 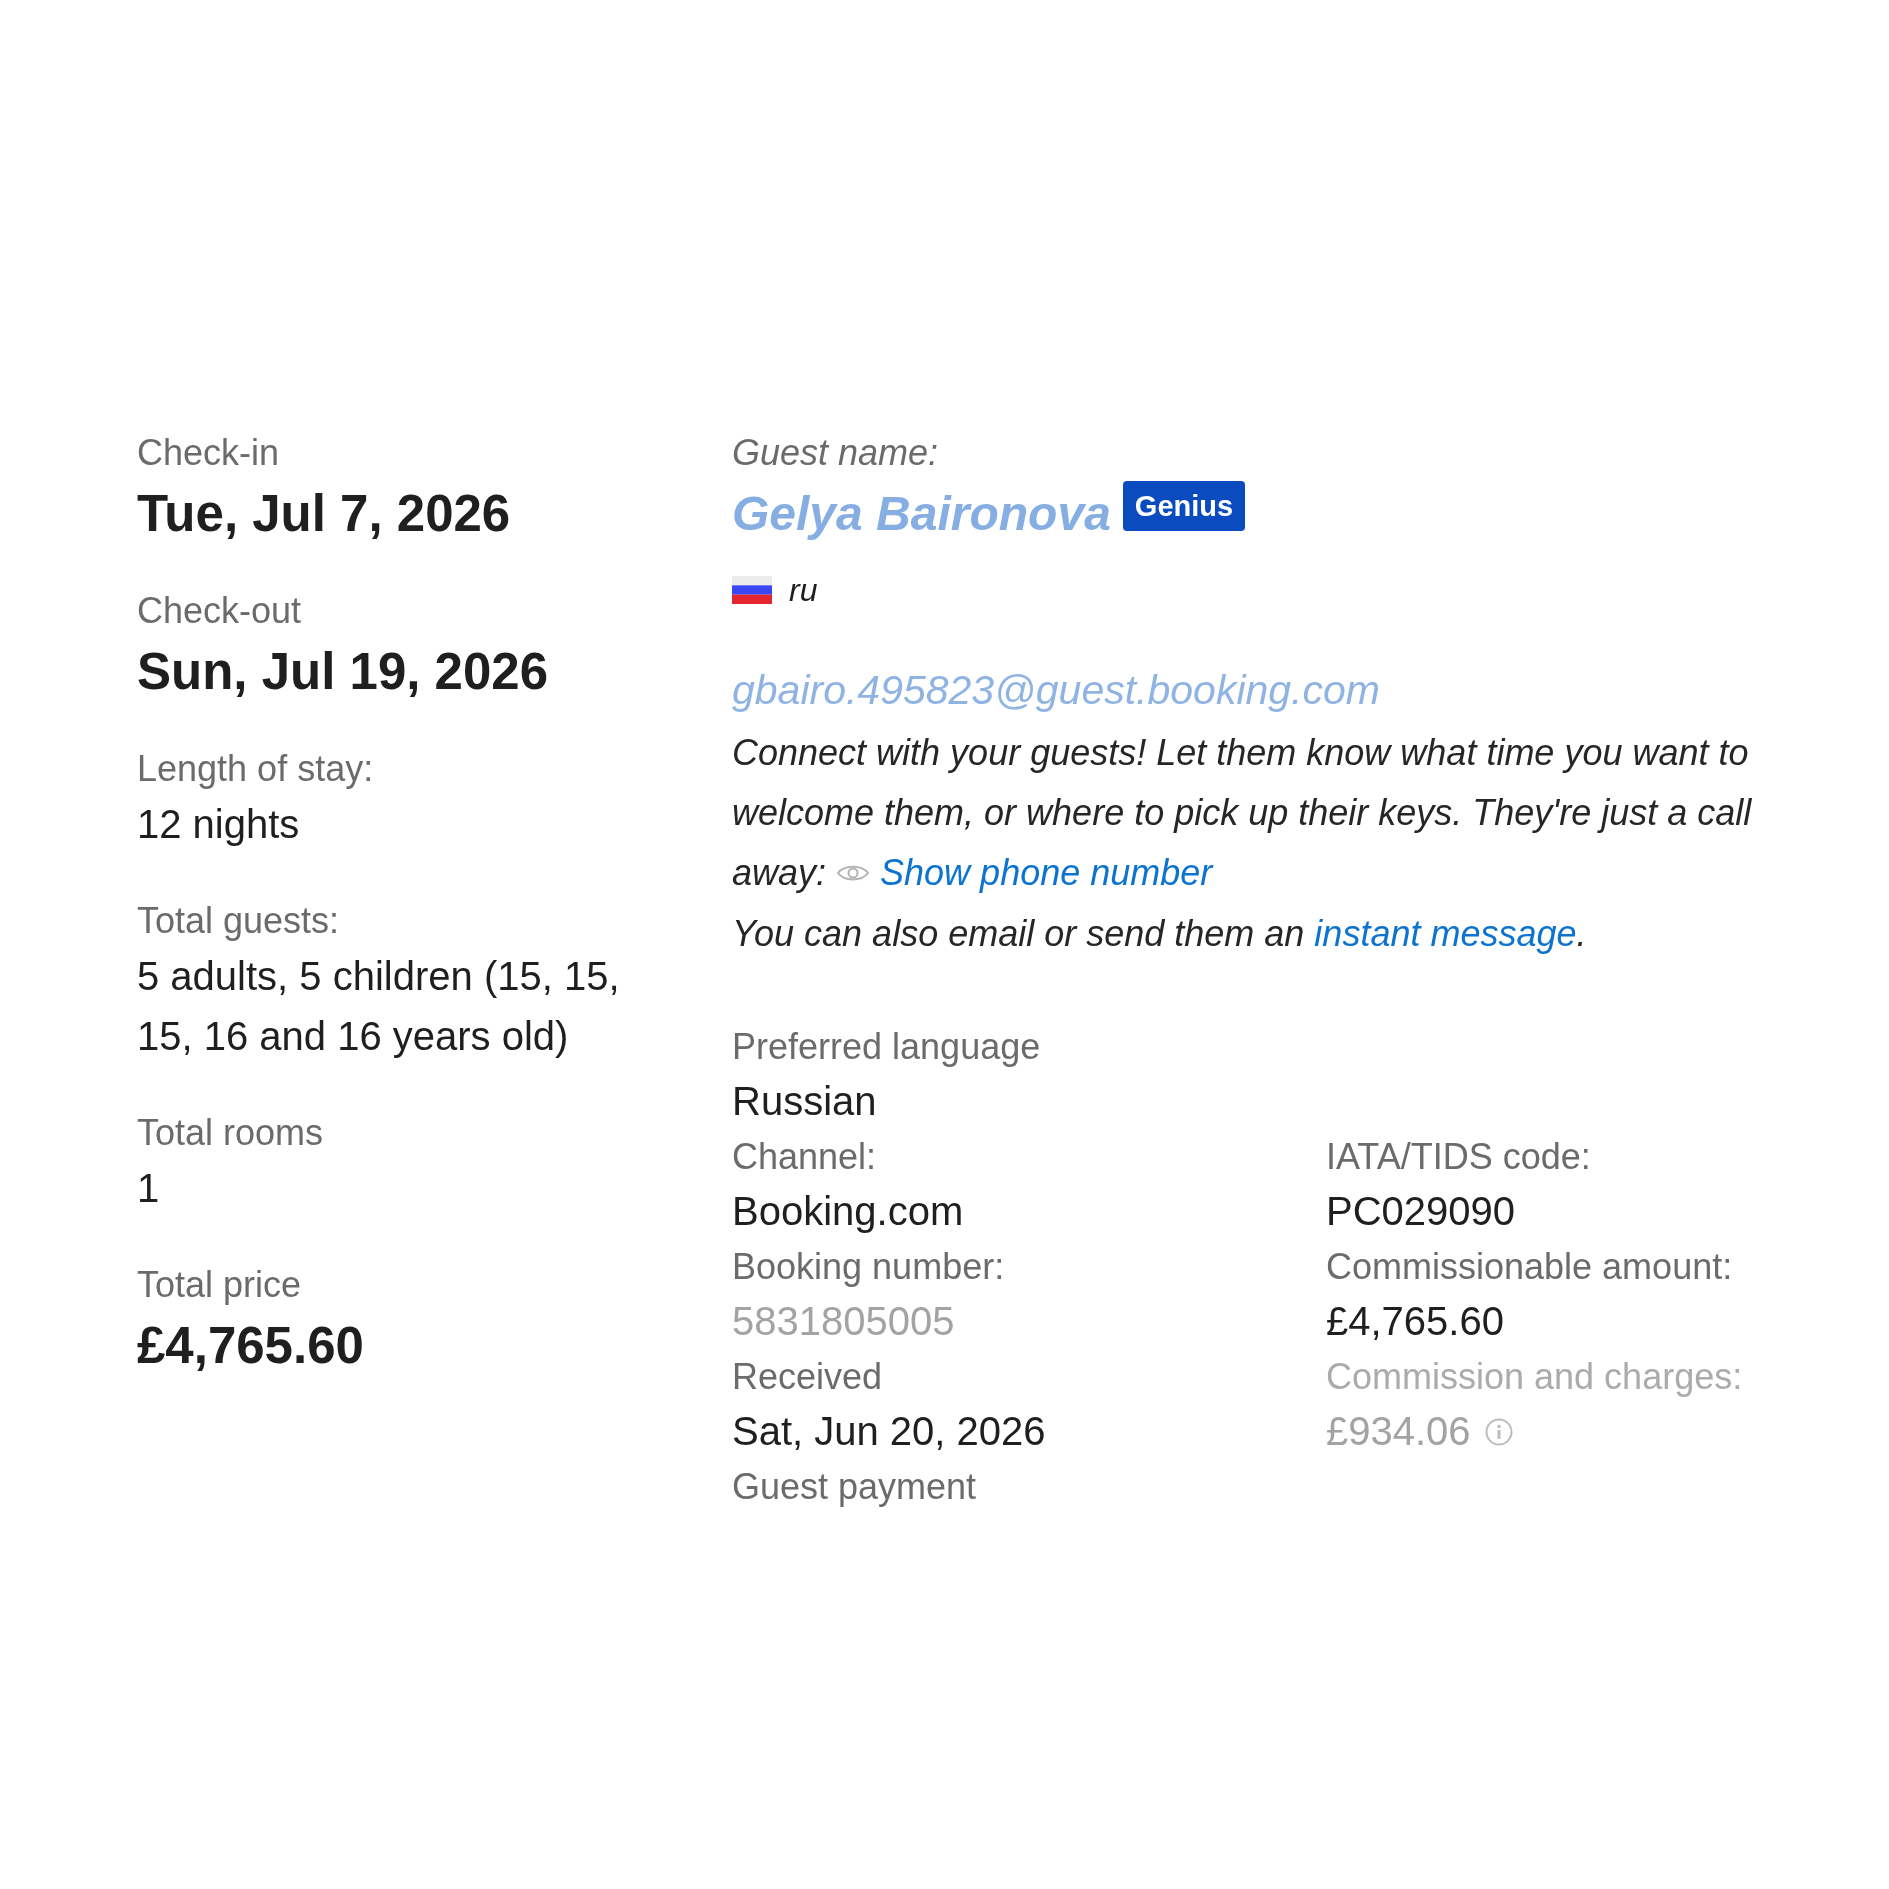 What do you see at coordinates (1160, 934) in the screenshot?
I see `message-paragraph: You can also email or send them an instant message.` at bounding box center [1160, 934].